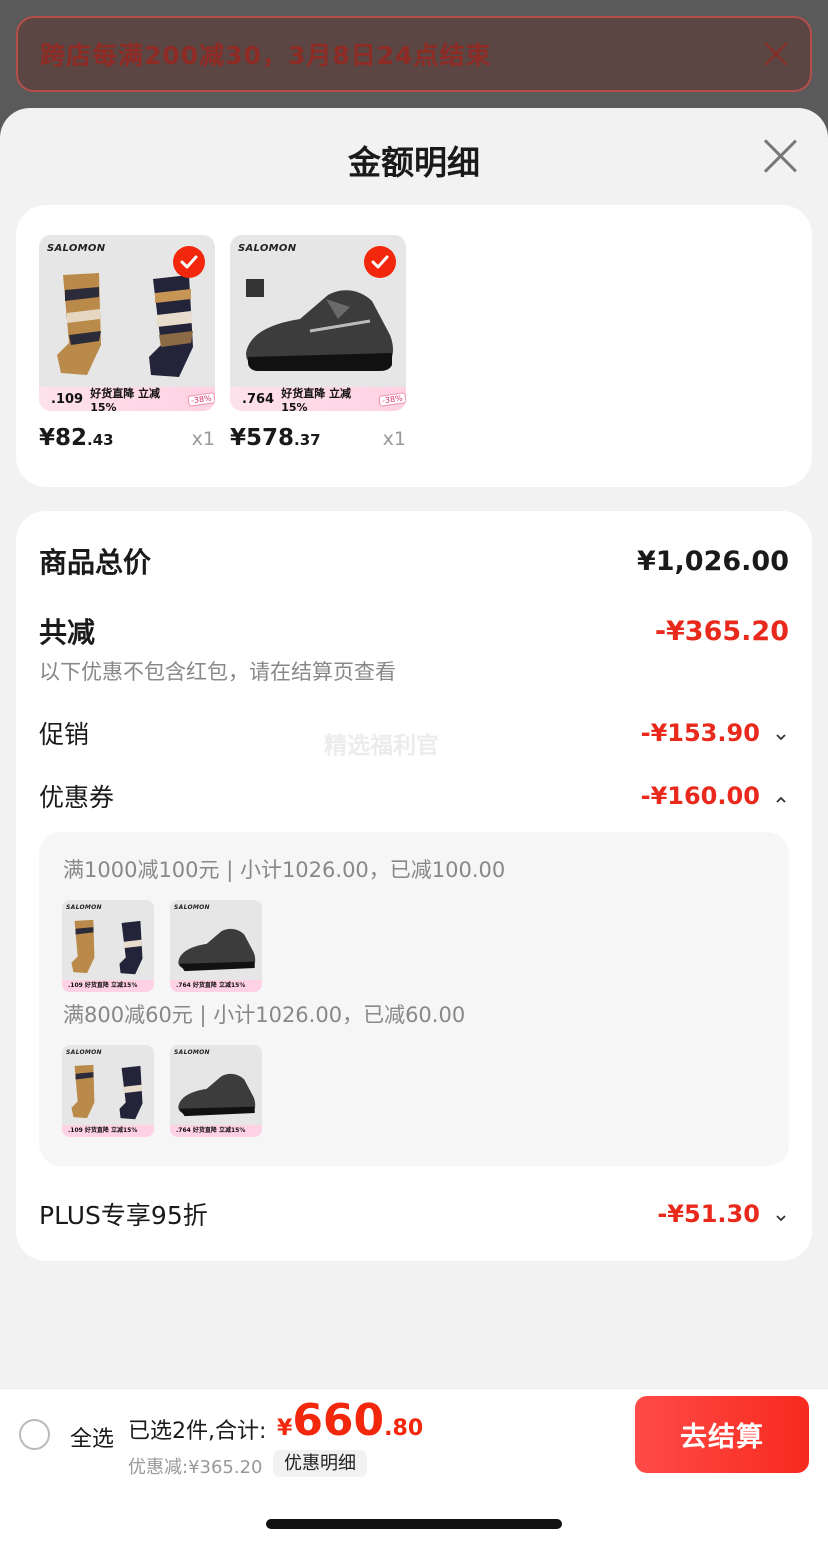  I want to click on sheet-title: 金额明细, so click(414, 162).